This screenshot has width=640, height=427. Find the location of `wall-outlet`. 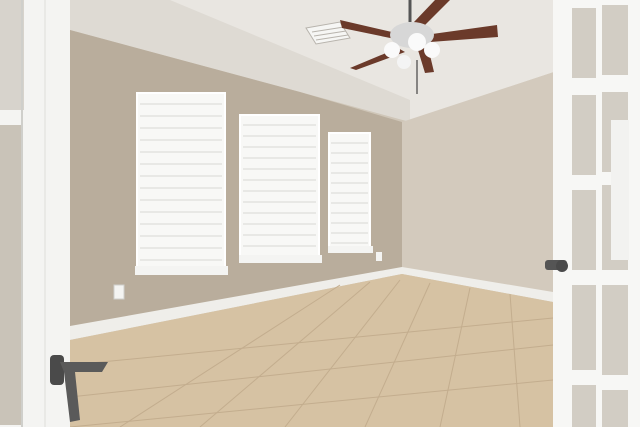

wall-outlet is located at coordinates (119, 292).